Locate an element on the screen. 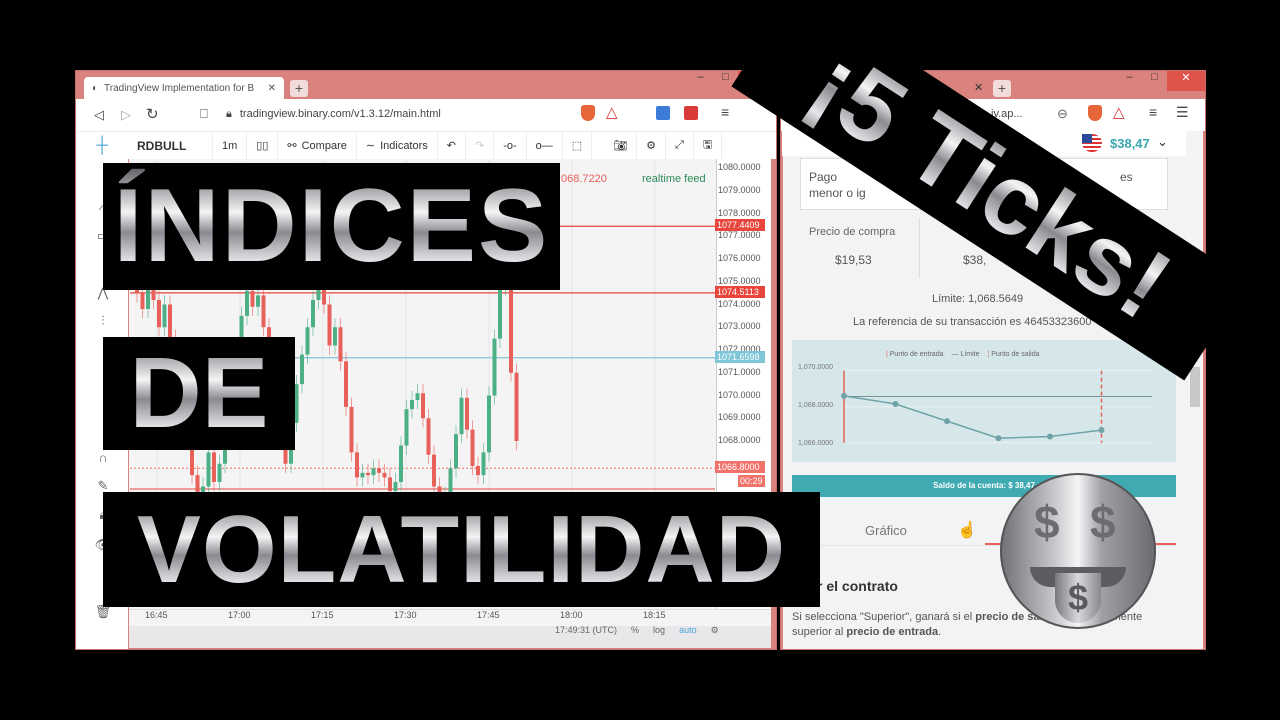  purchase-price-value: $19,53 is located at coordinates (853, 260).